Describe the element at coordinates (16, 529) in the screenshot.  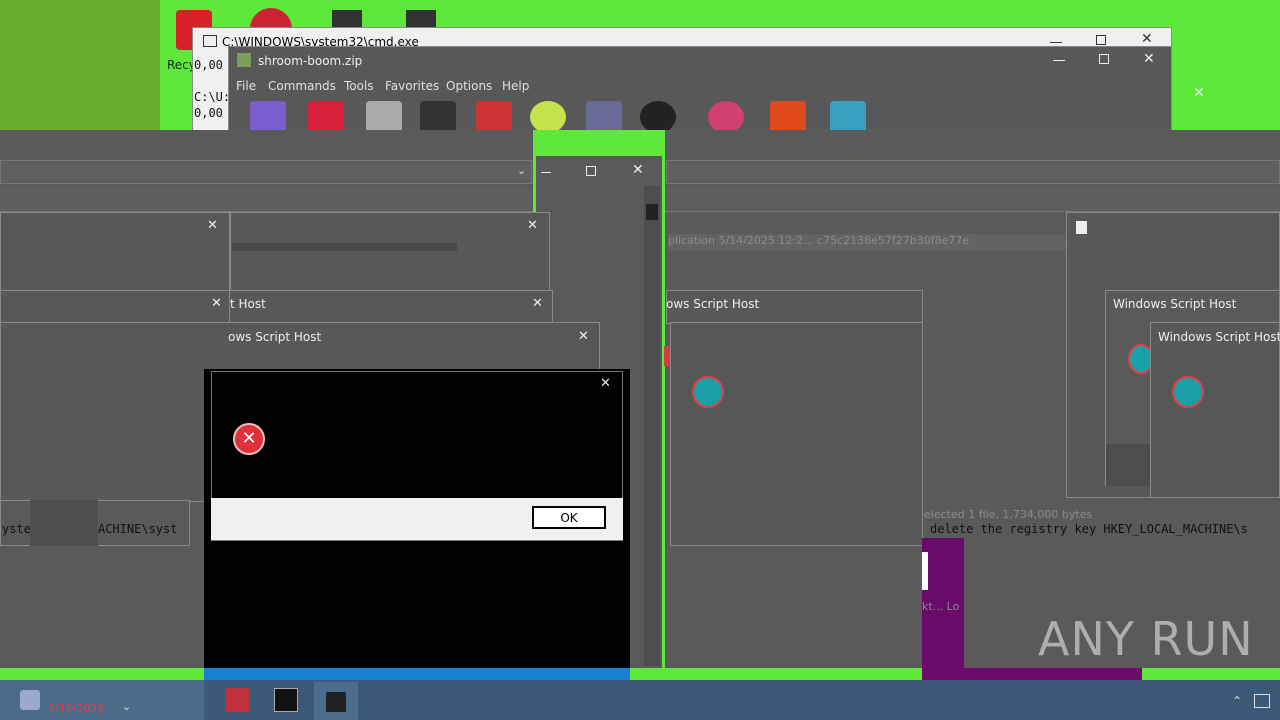
I see `console-text: yste` at that location.